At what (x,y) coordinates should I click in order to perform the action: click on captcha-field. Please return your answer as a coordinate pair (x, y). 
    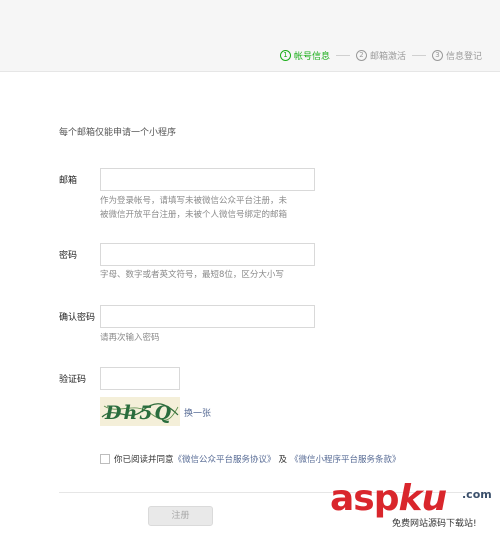
    Looking at the image, I should click on (140, 378).